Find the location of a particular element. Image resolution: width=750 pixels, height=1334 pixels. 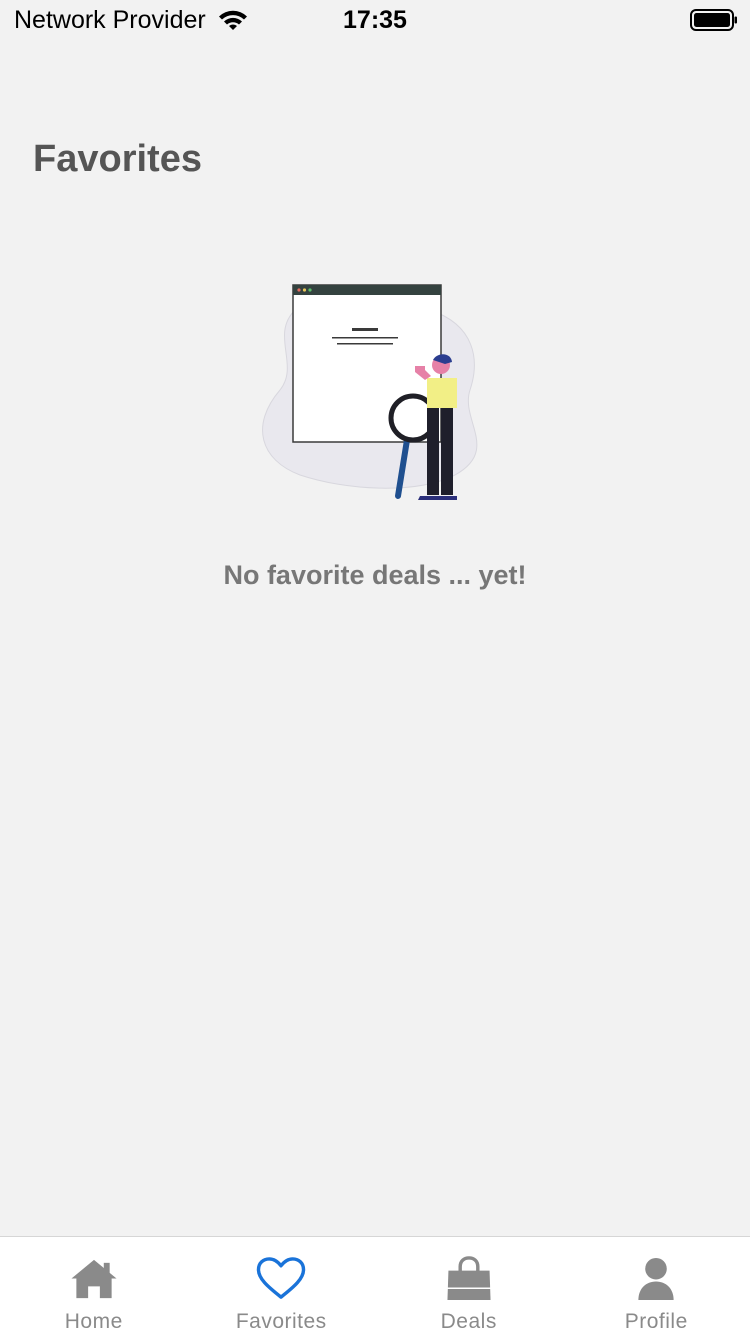

tab-bar: Home Favorites Deals Profile is located at coordinates (375, 1285).